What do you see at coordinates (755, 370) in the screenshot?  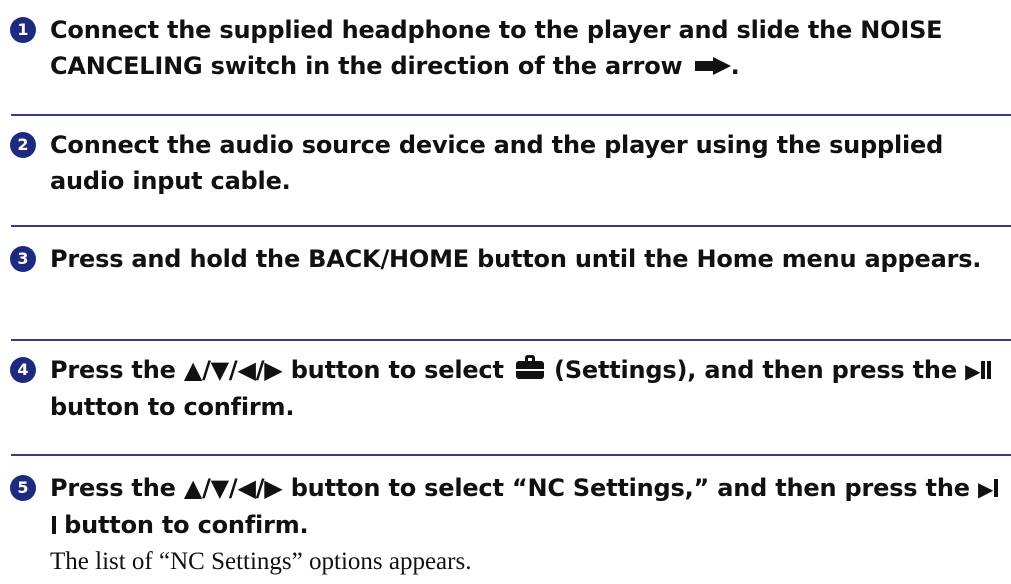 I see `step-4-text-b: (Settings), and then press the` at bounding box center [755, 370].